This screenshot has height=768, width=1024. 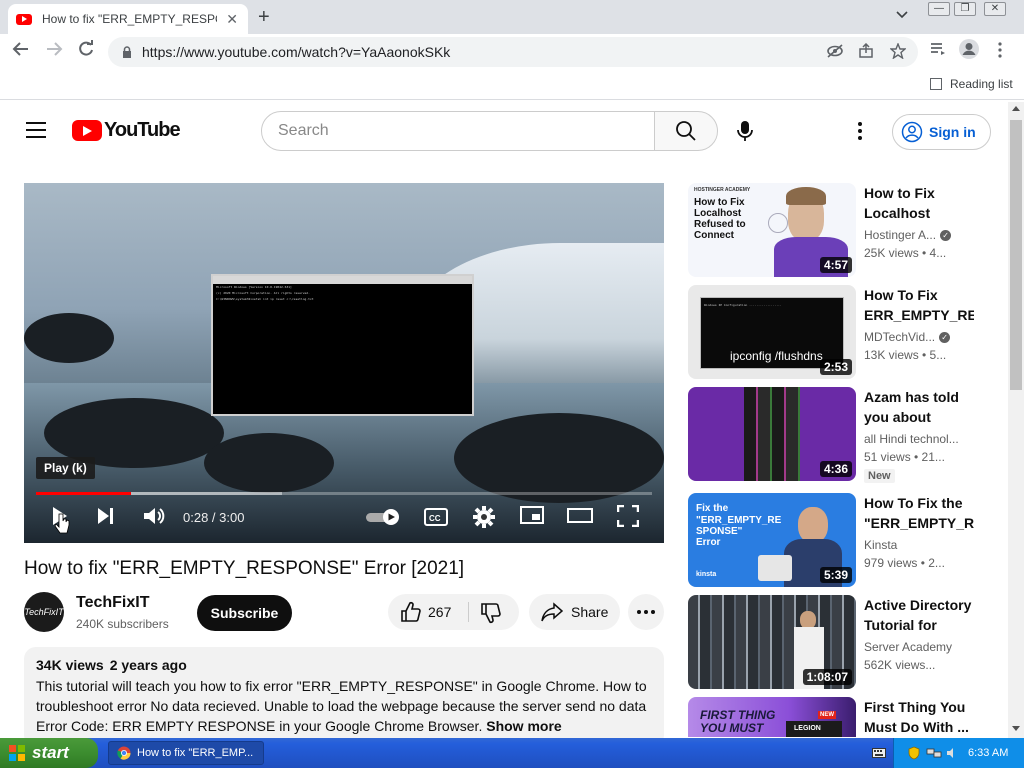 I want to click on bookmark-star-icon, so click(x=898, y=52).